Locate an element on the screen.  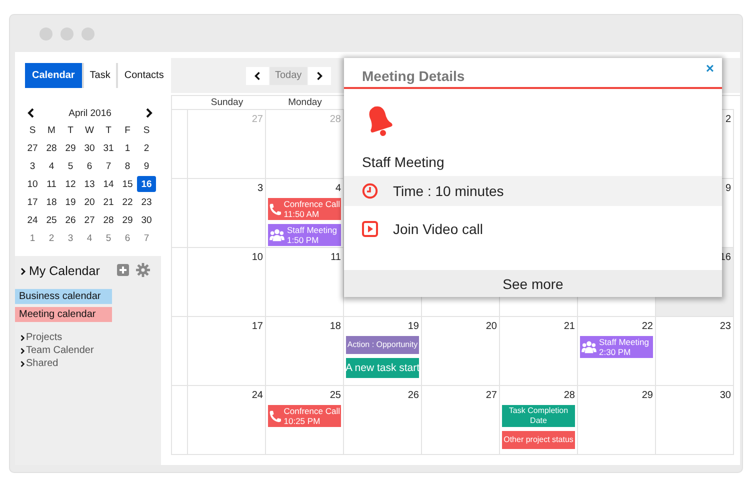
date: 24 is located at coordinates (32, 220).